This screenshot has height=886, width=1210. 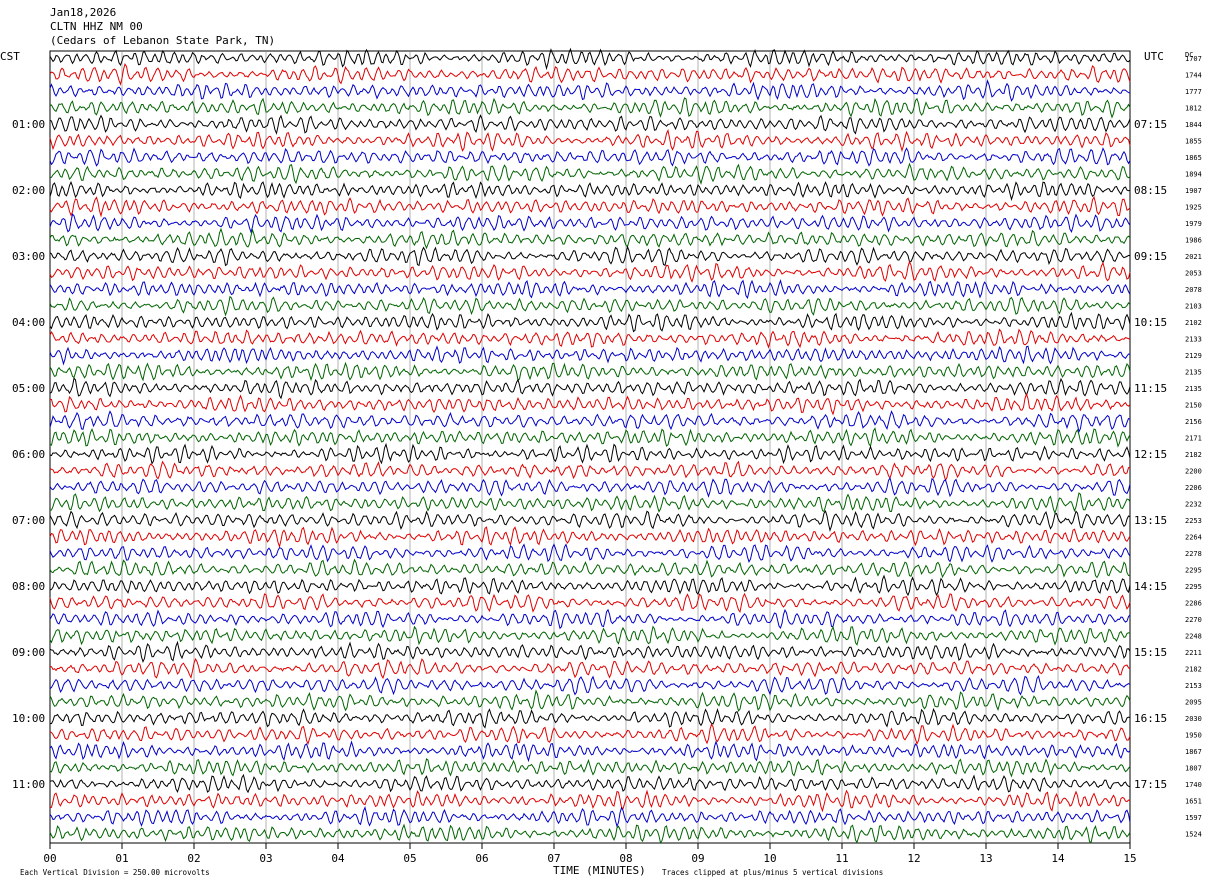 What do you see at coordinates (1193, 686) in the screenshot?
I see `dc-offset-value: 2153` at bounding box center [1193, 686].